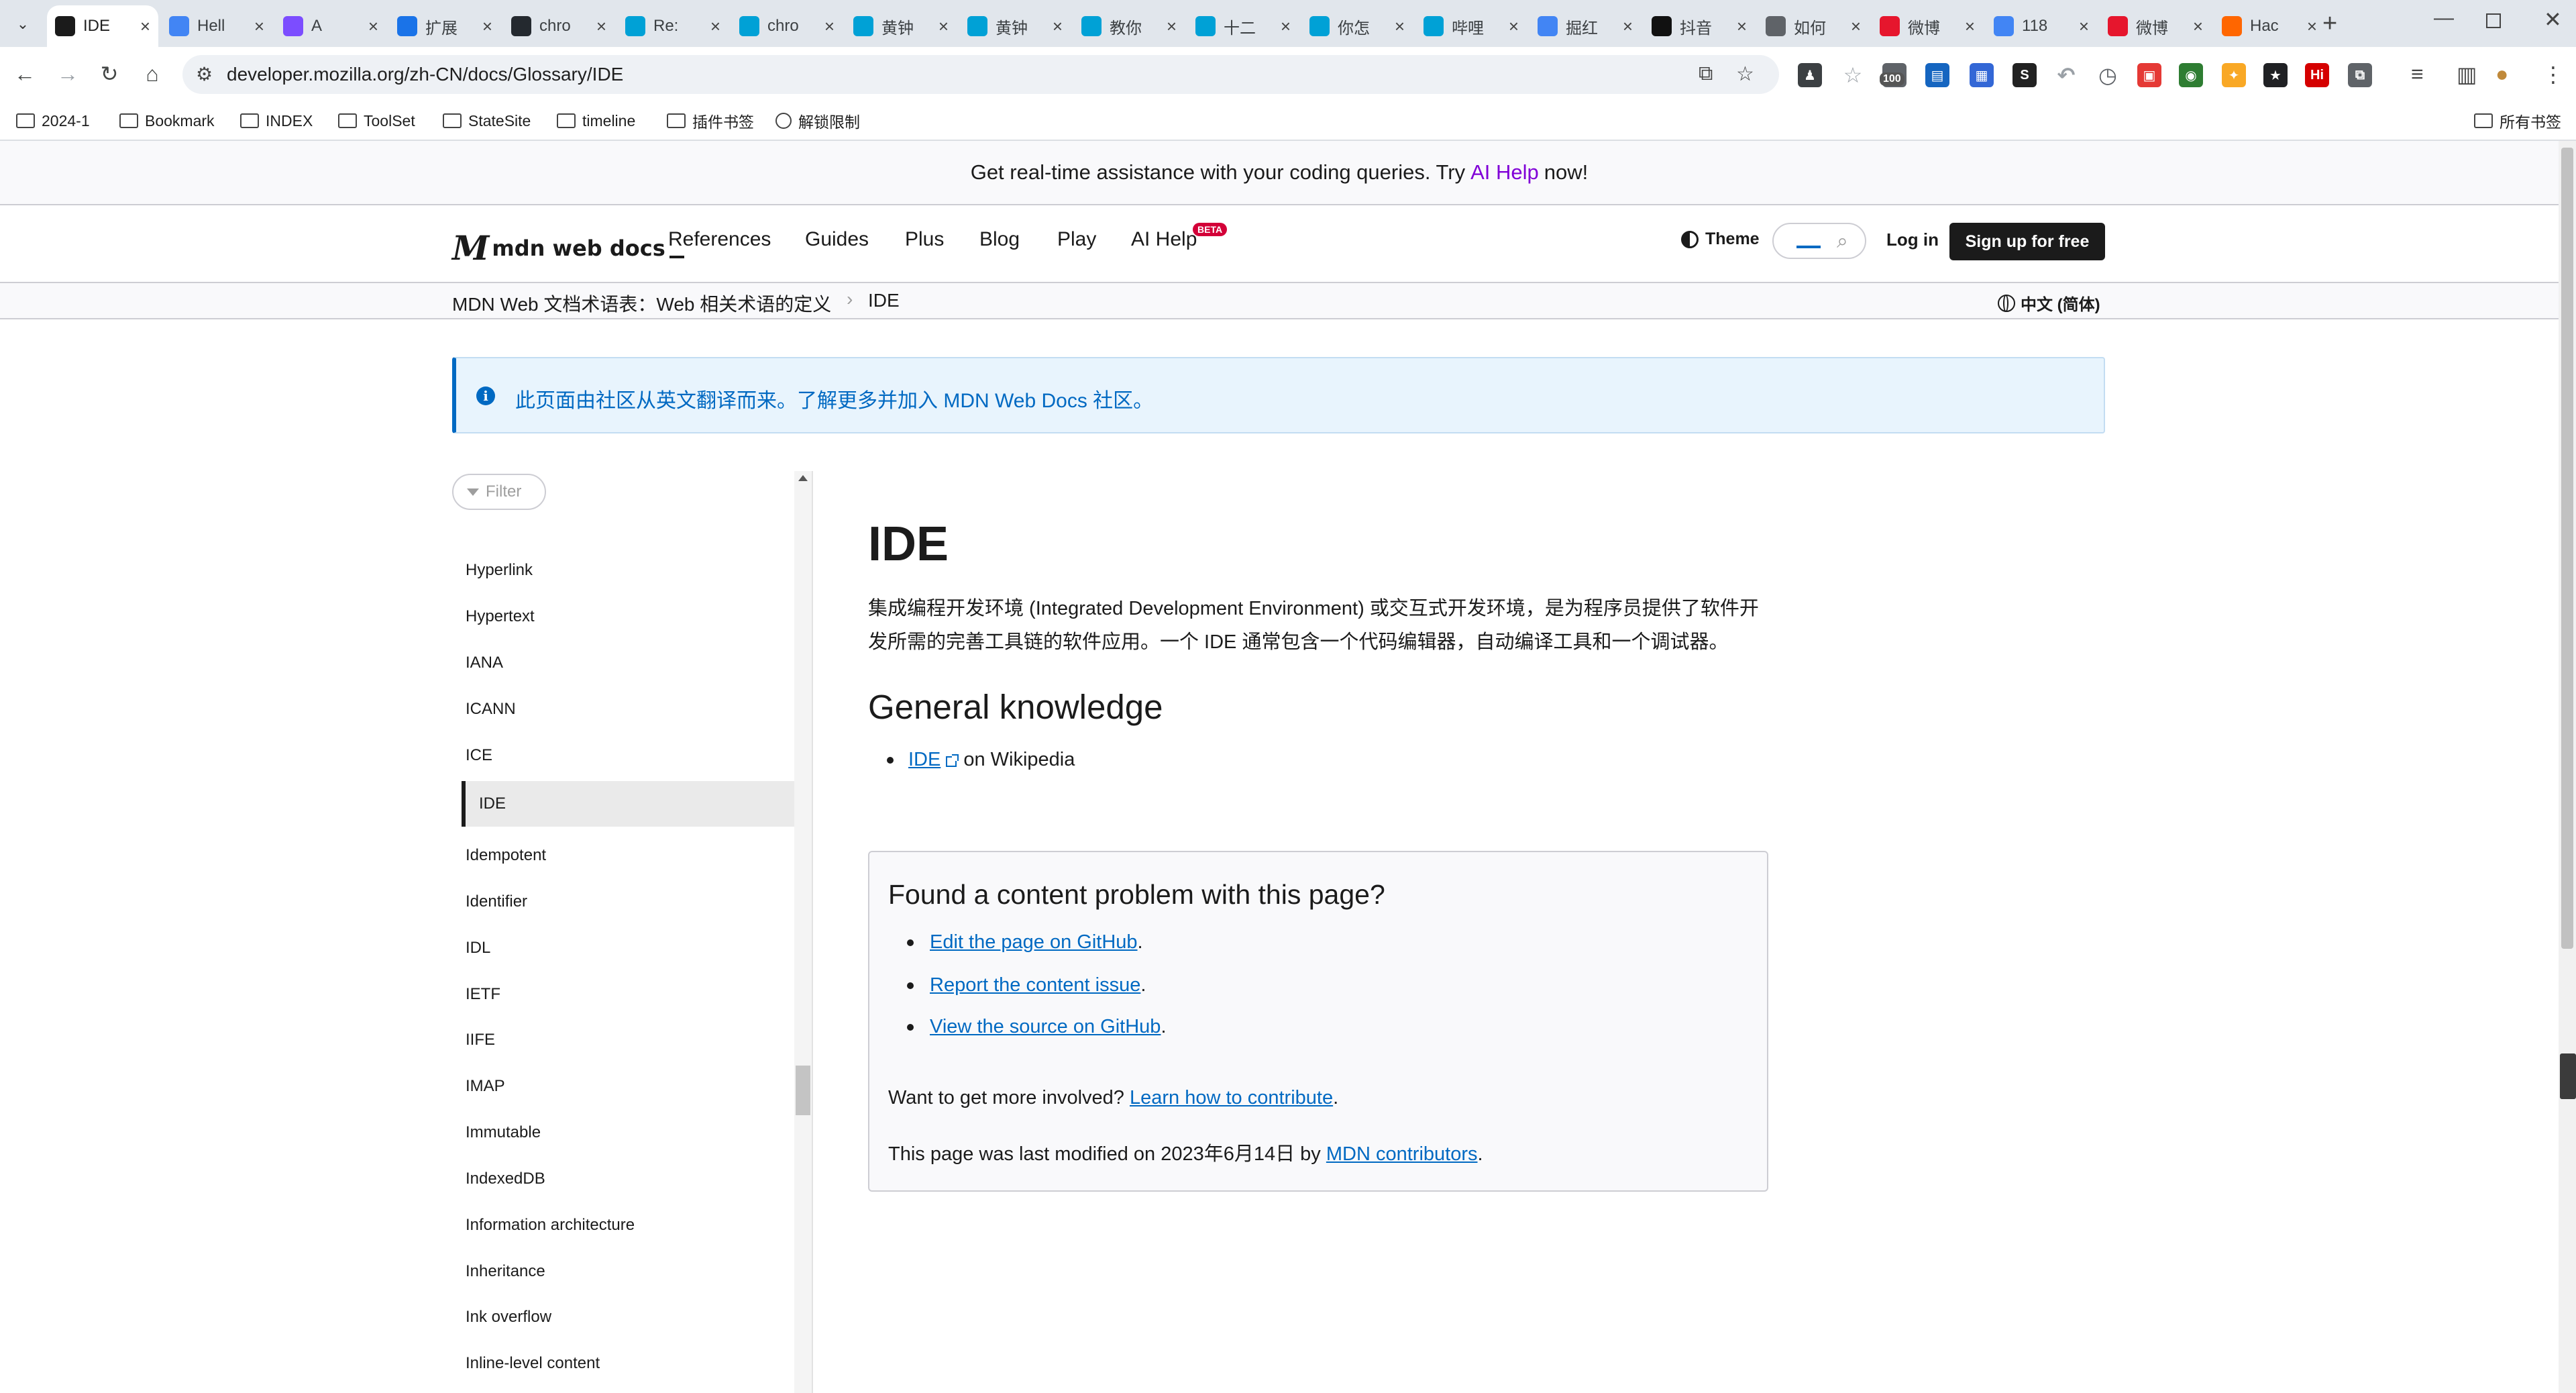  What do you see at coordinates (2275, 75) in the screenshot?
I see `bookmark-ext-icon: ★` at bounding box center [2275, 75].